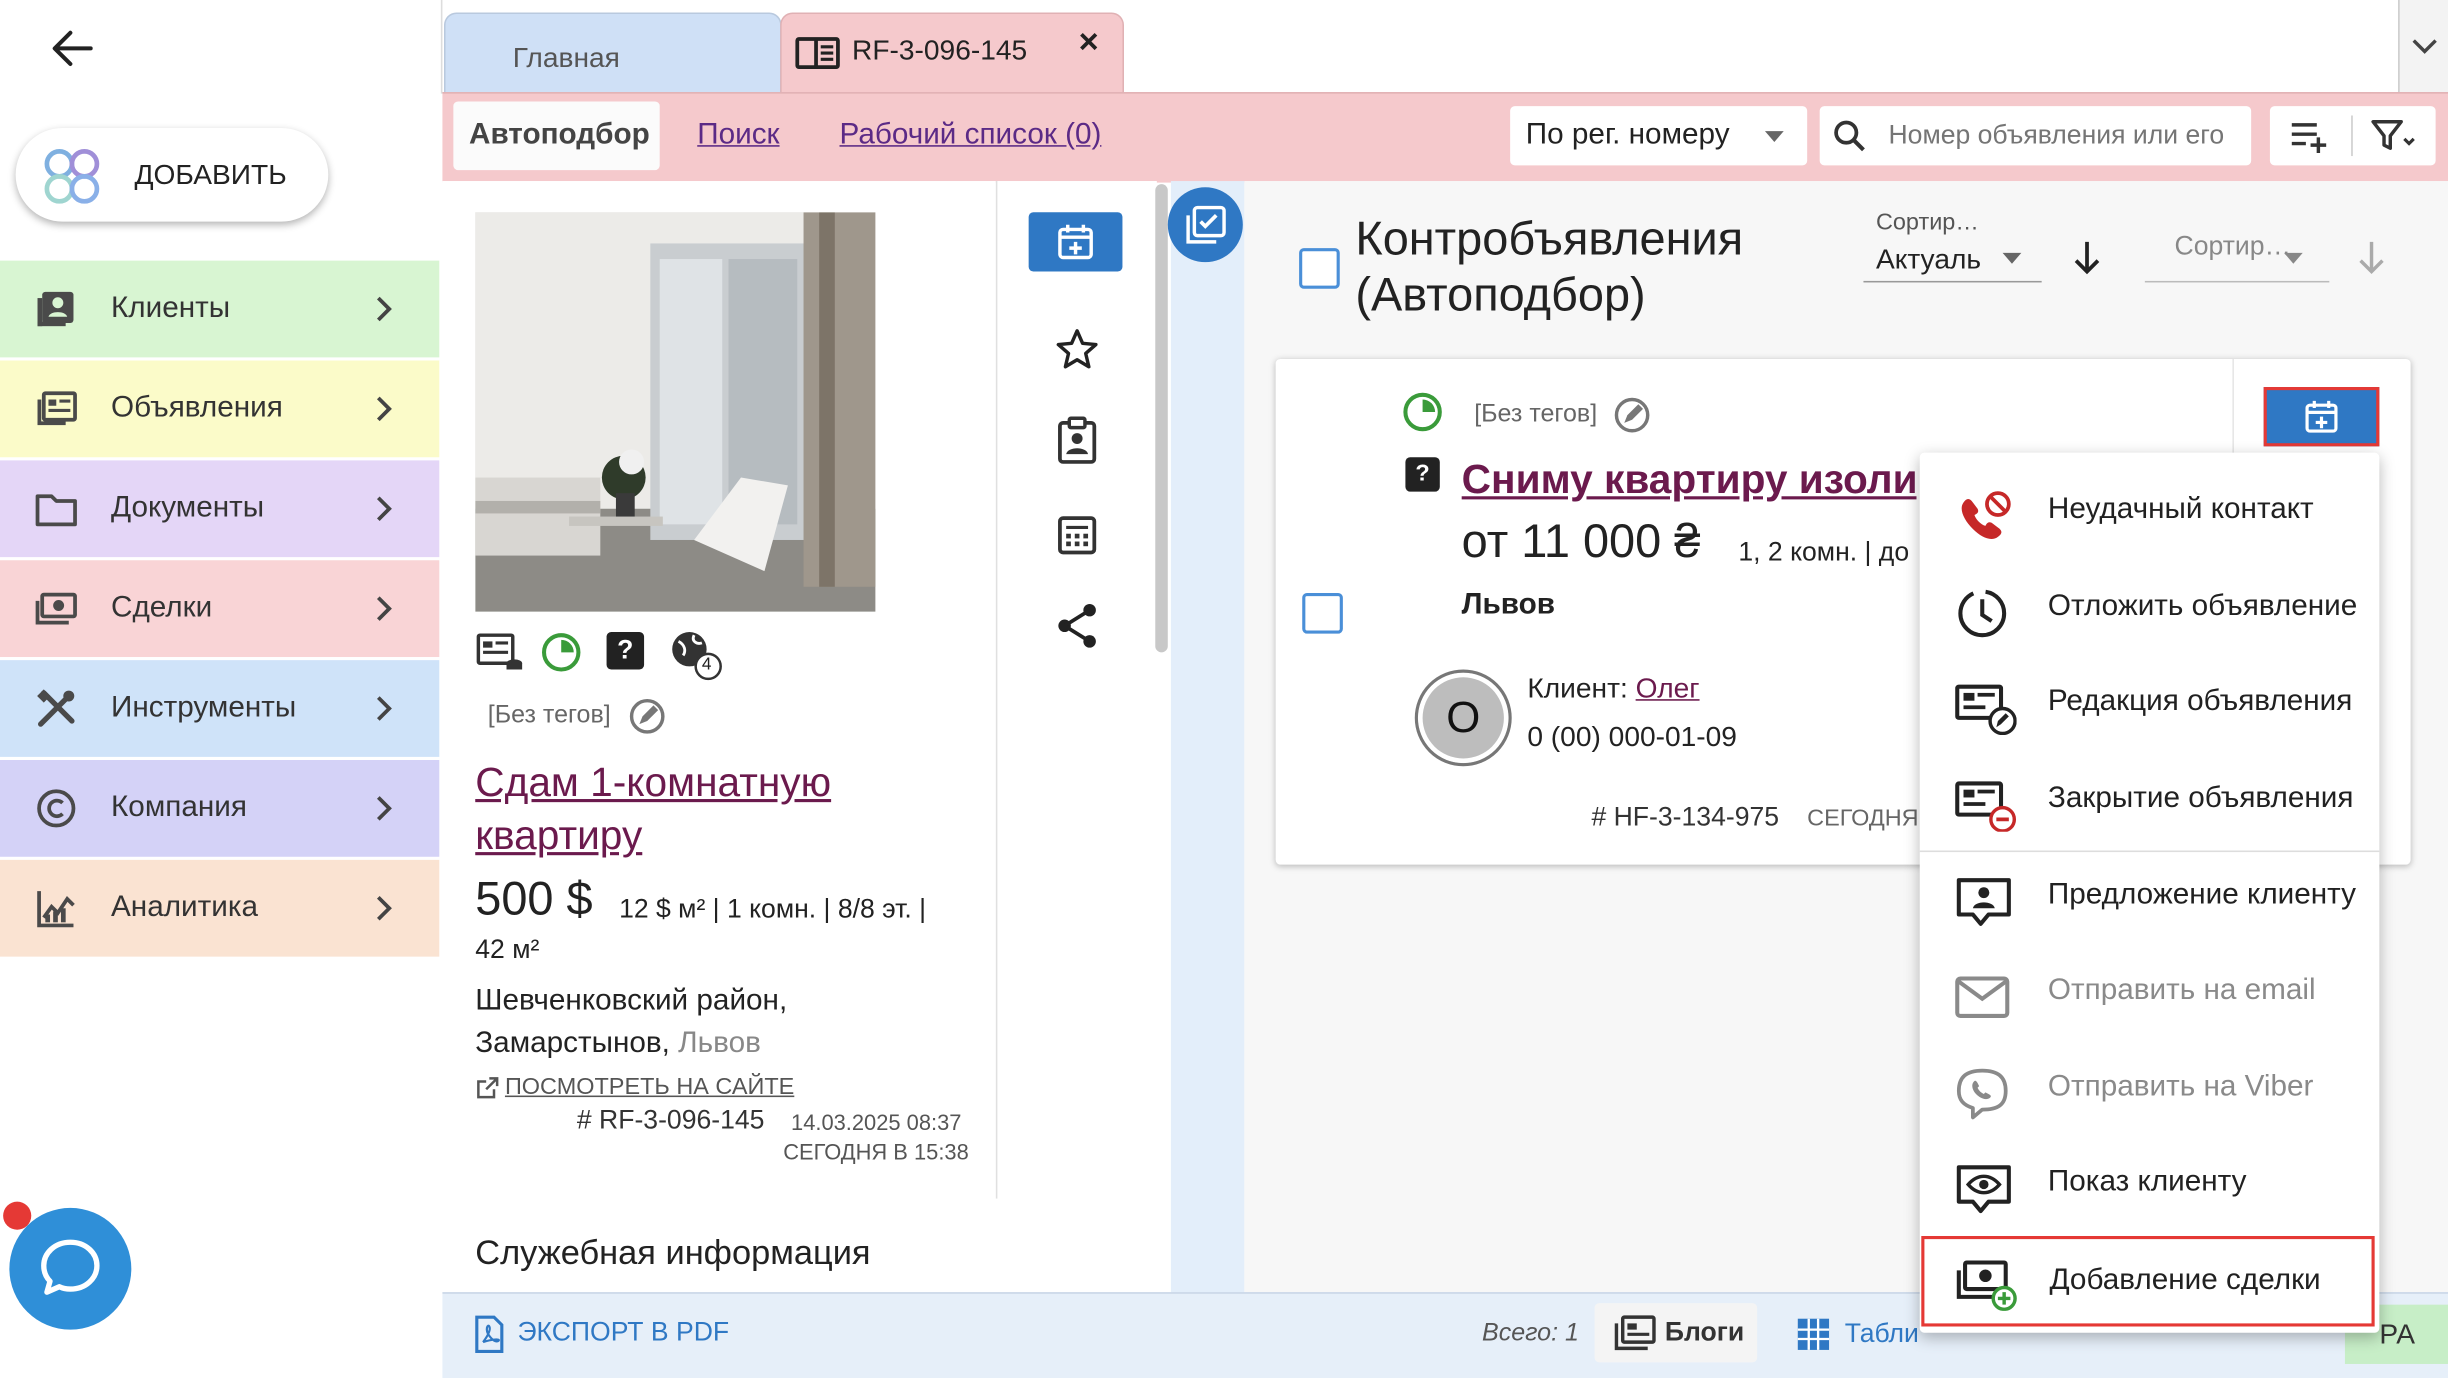 The image size is (2448, 1378). I want to click on sidebar-item-label: Объявления, so click(196, 408).